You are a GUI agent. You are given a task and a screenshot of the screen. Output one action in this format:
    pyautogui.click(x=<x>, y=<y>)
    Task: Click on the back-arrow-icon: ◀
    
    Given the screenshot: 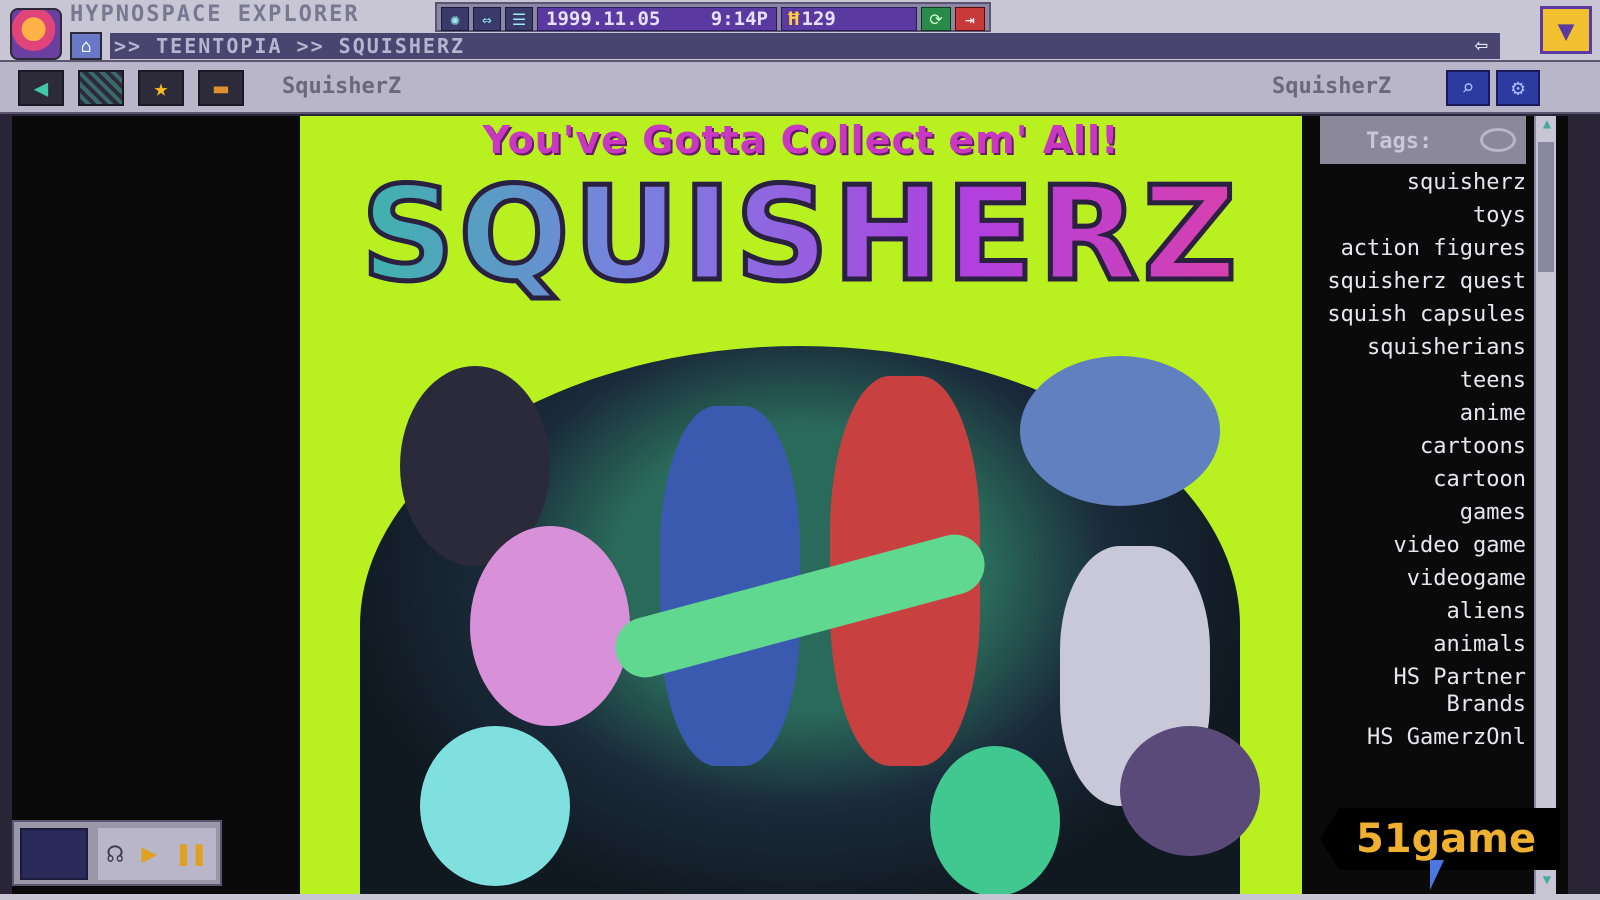 What is the action you would take?
    pyautogui.click(x=41, y=88)
    